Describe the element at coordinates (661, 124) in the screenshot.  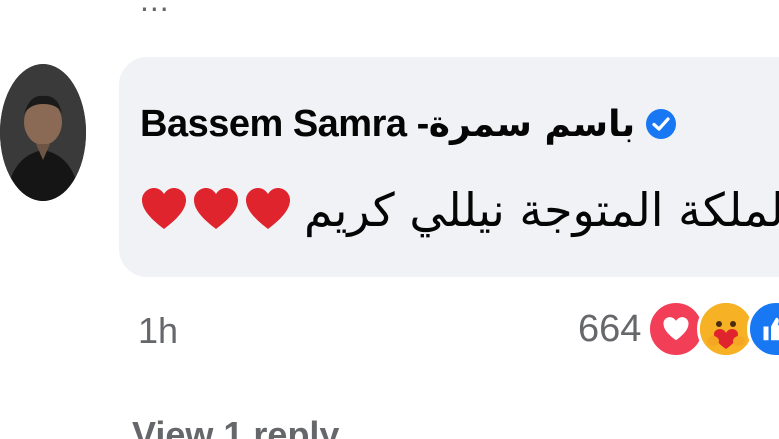
I see `verified-badge-icon` at that location.